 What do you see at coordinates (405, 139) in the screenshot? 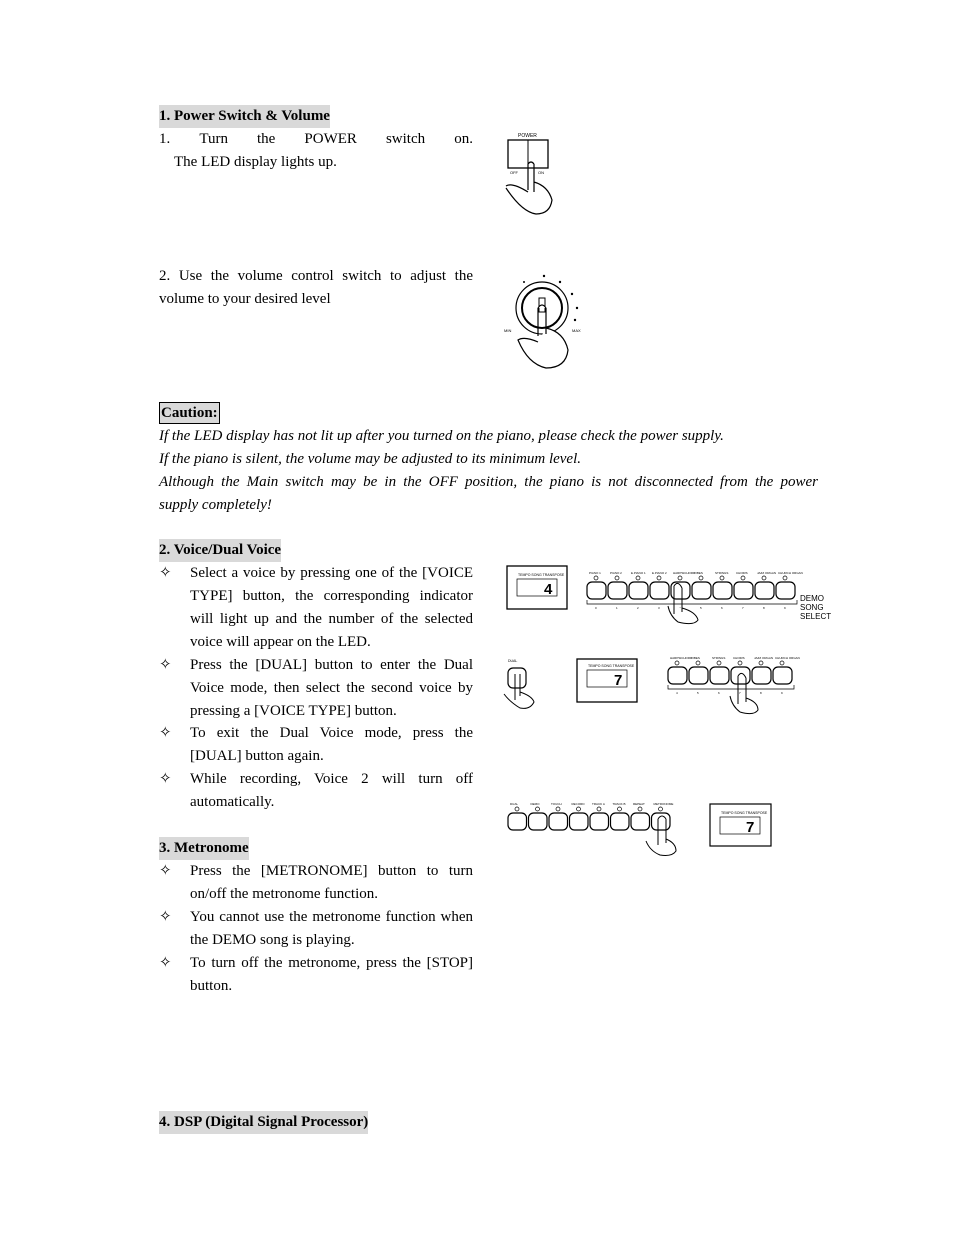
I see `word: switch` at bounding box center [405, 139].